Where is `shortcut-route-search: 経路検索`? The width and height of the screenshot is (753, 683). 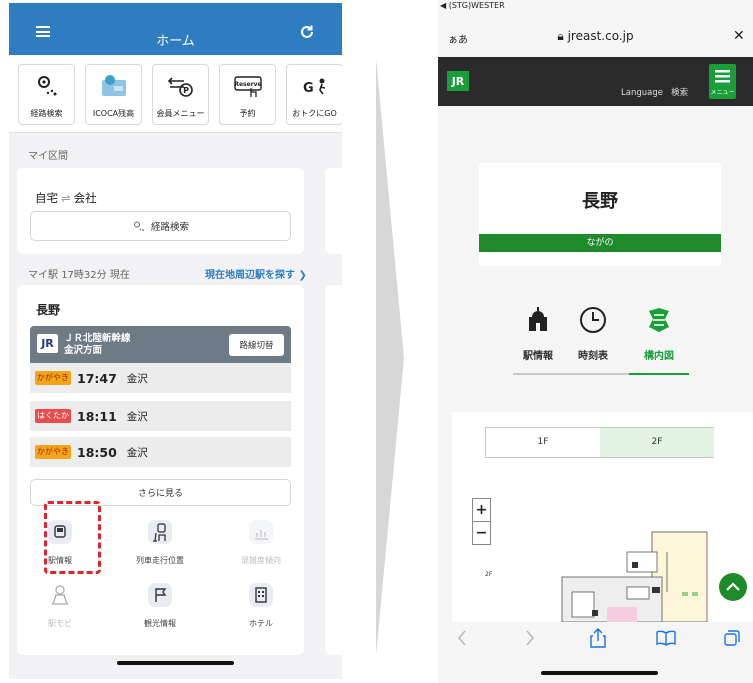 shortcut-route-search: 経路検索 is located at coordinates (46, 94).